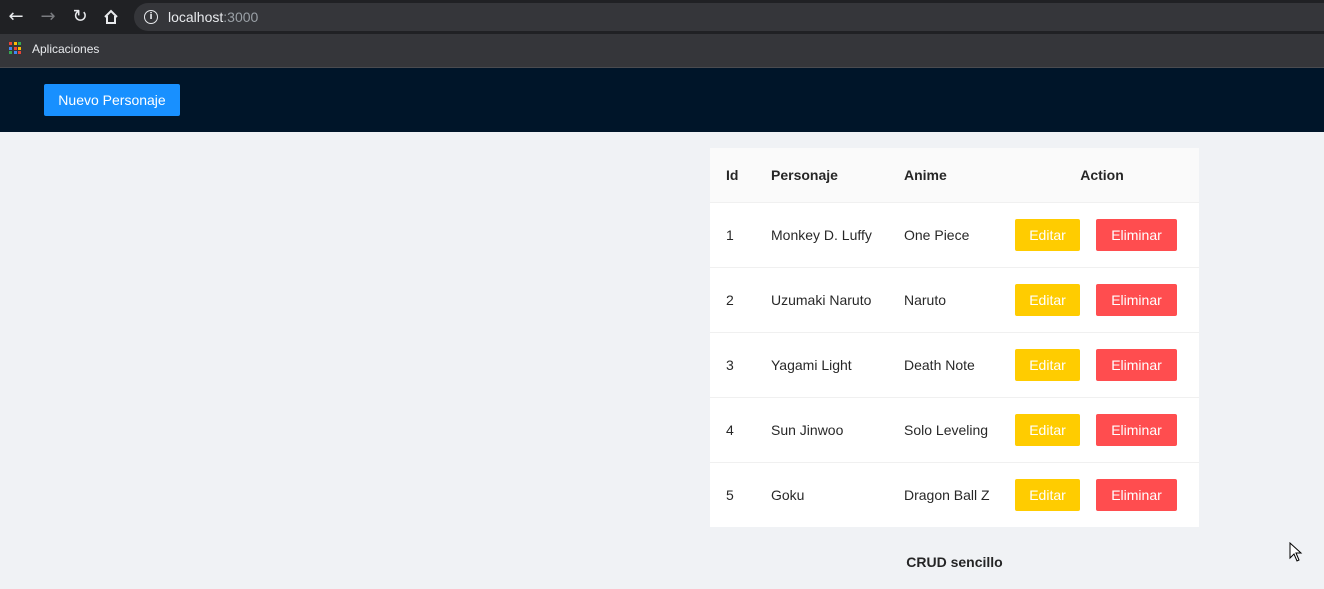 This screenshot has width=1324, height=589. Describe the element at coordinates (730, 494) in the screenshot. I see `cell-id: 5` at that location.